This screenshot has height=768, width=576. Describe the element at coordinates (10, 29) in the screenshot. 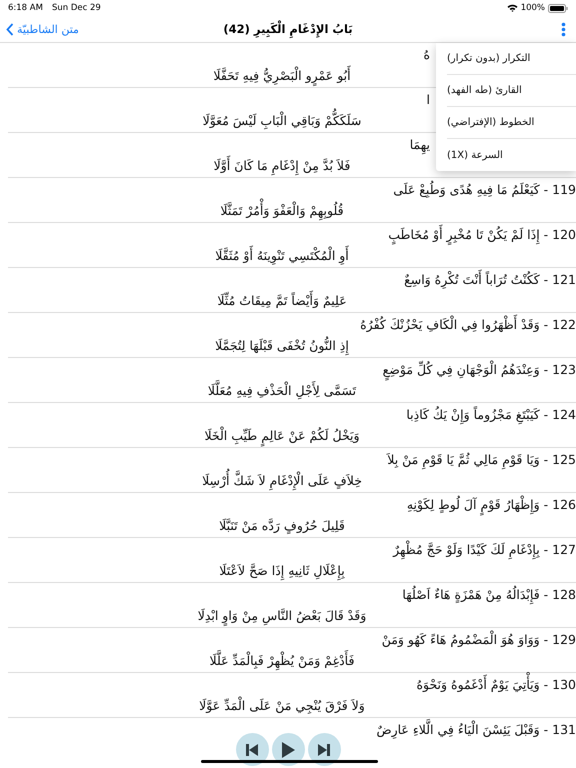

I see `chevron-left-icon` at that location.